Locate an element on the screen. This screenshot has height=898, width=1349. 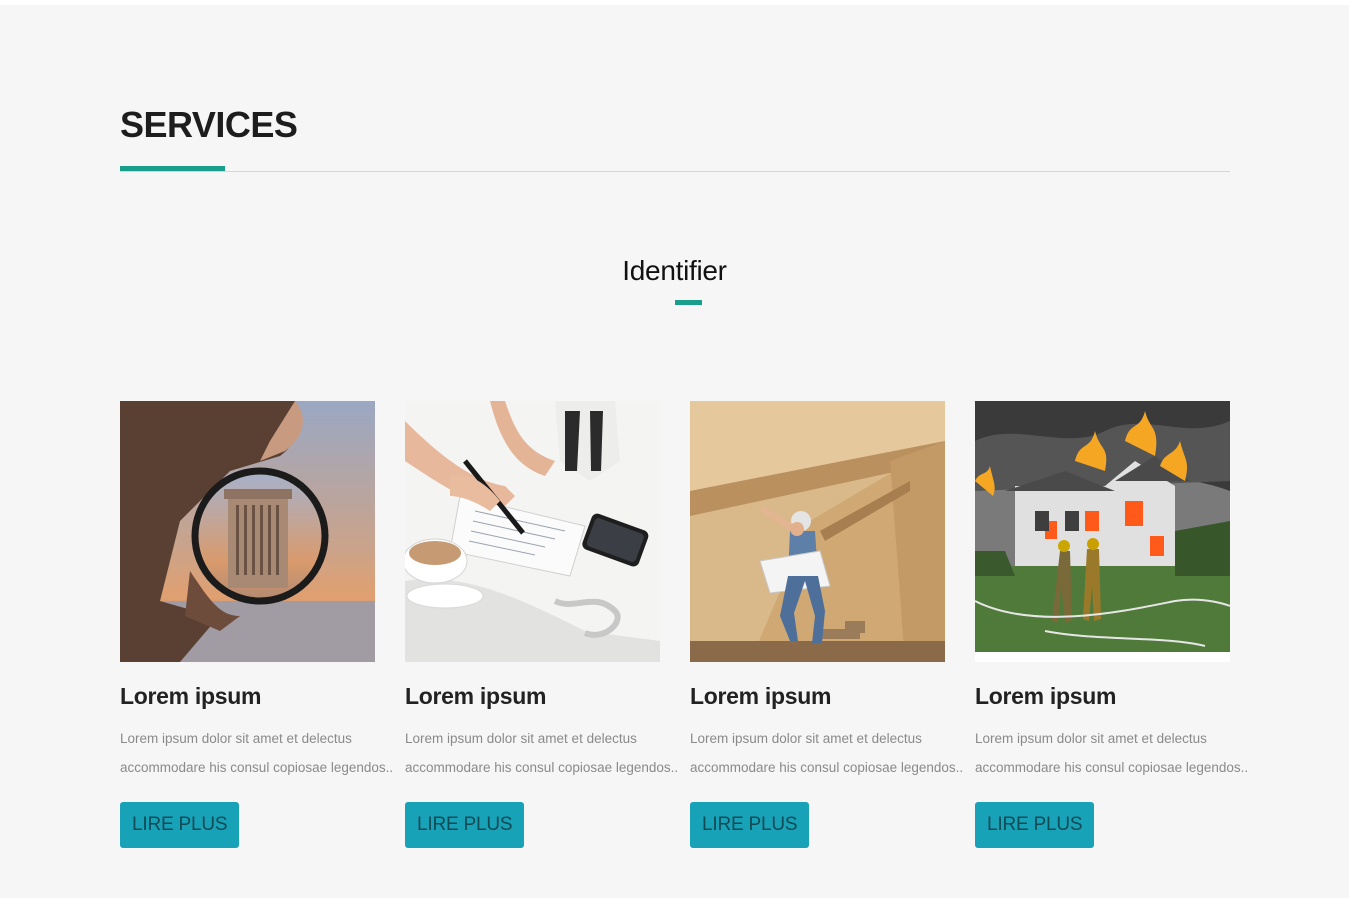
magnifying-glass-tower-image is located at coordinates (247, 531).